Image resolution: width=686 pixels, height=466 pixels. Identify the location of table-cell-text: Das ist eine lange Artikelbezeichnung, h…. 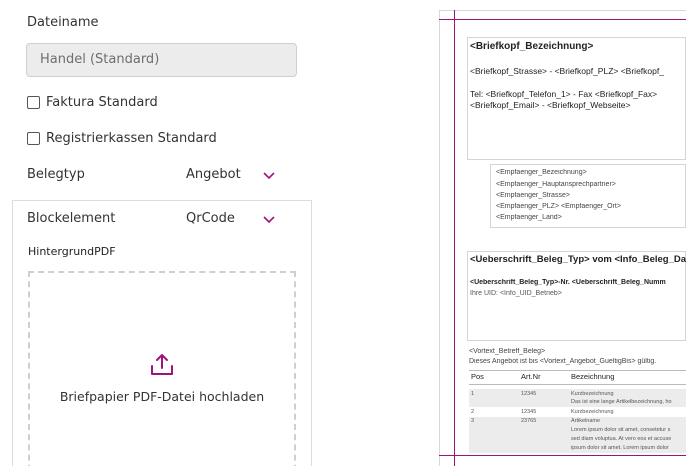
(621, 402).